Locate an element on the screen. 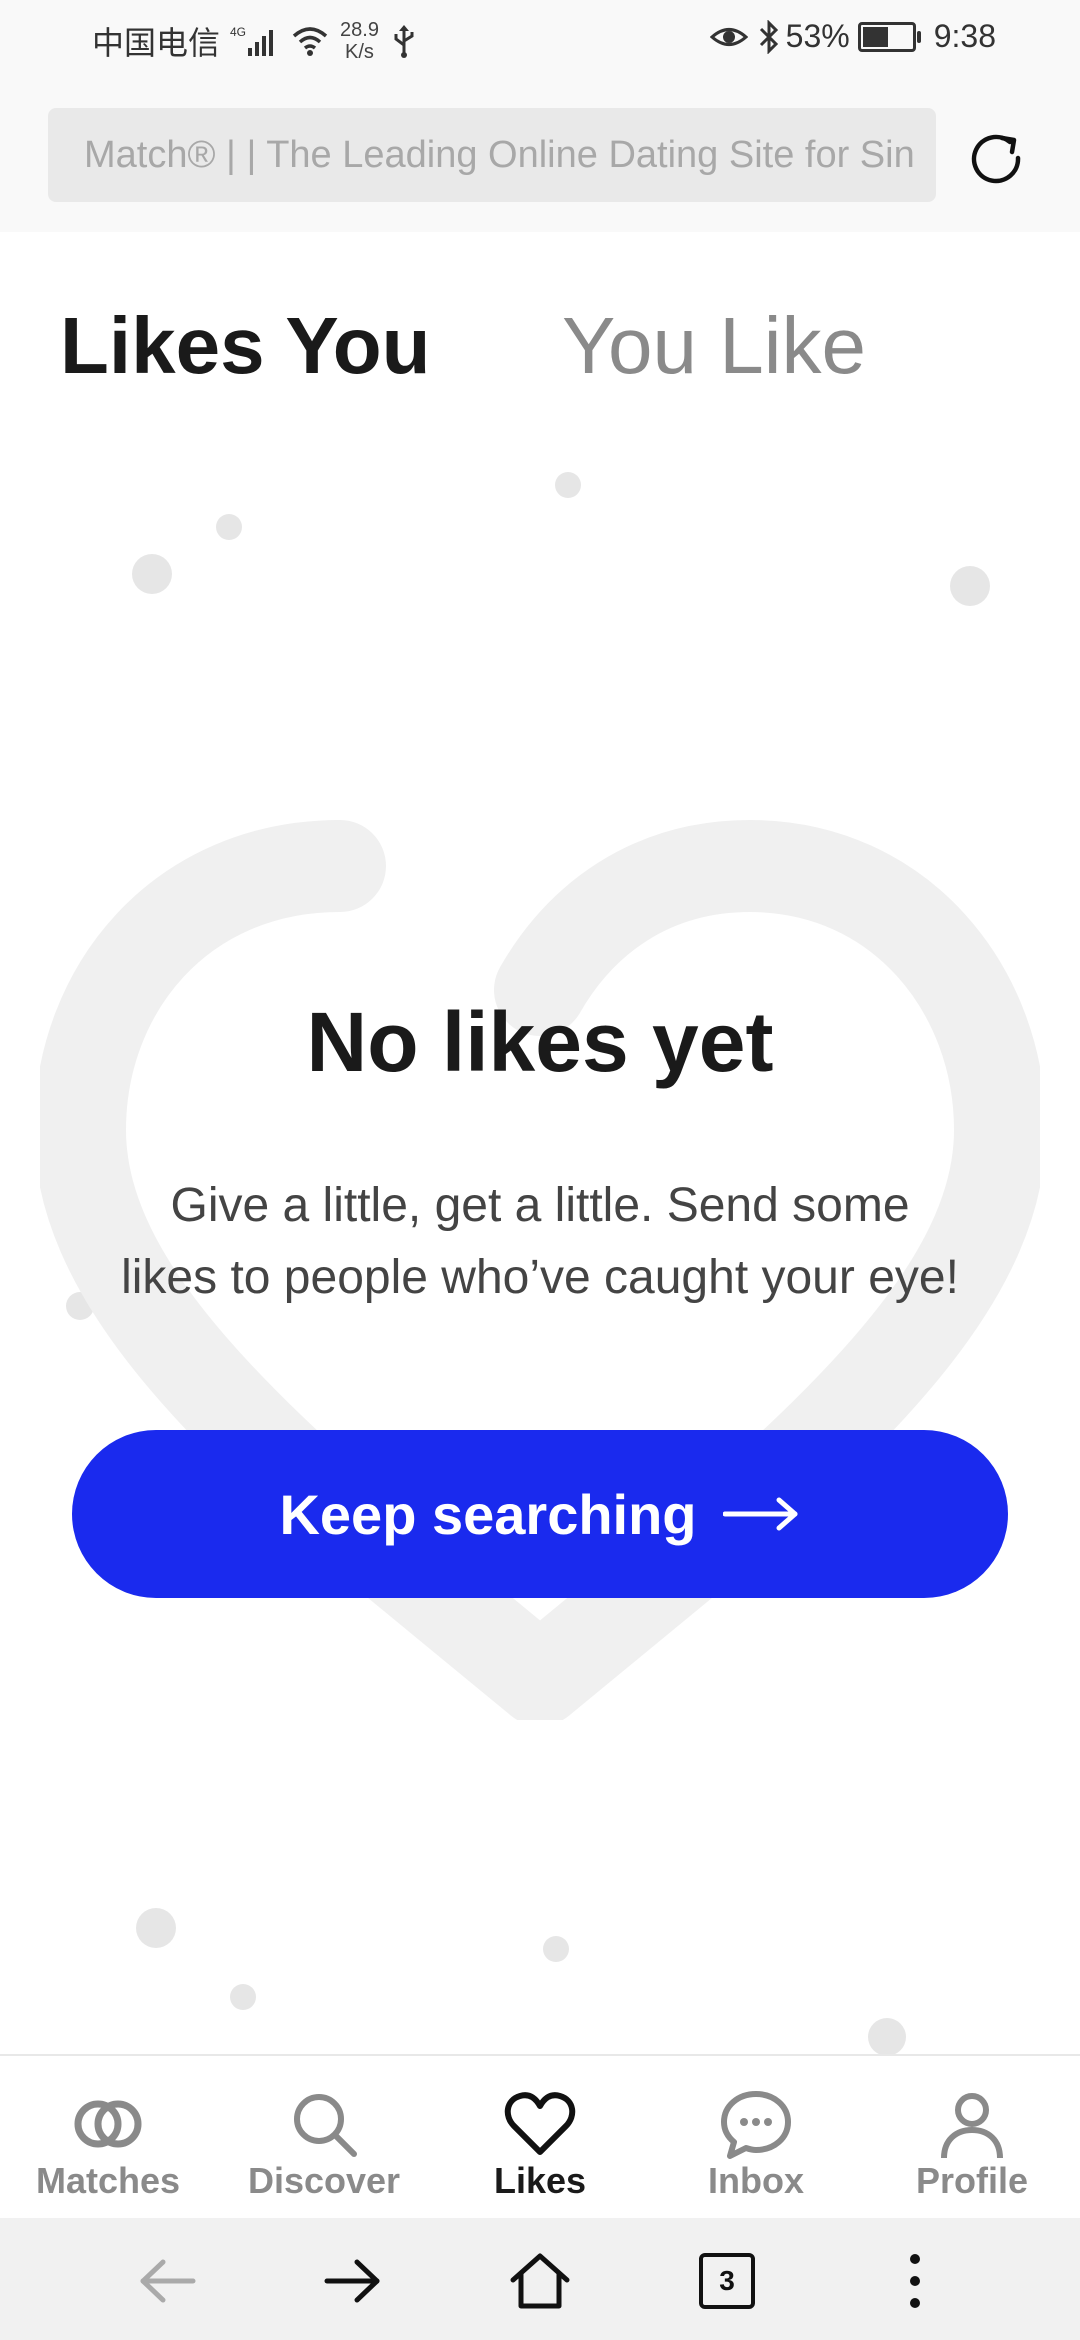 Image resolution: width=1080 pixels, height=2340 pixels. nav-label: Matches is located at coordinates (108, 2180).